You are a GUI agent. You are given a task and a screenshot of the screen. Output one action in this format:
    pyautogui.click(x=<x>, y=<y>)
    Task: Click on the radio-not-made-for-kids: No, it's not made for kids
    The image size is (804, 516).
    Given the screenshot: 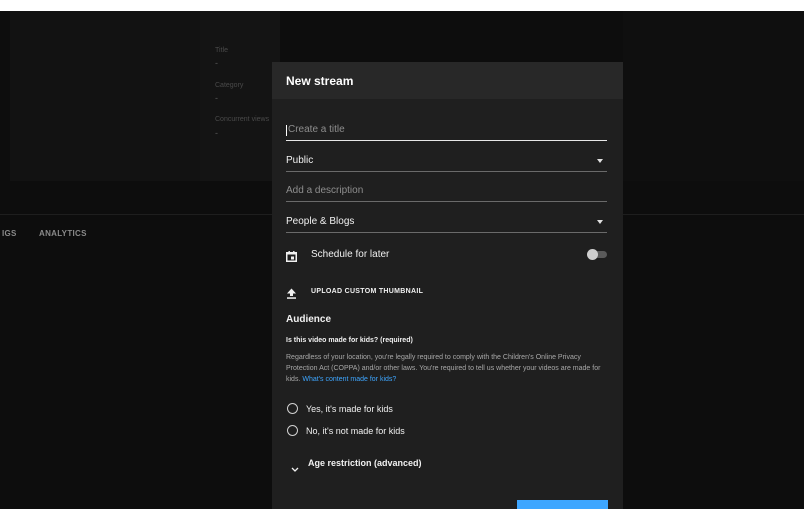 What is the action you would take?
    pyautogui.click(x=346, y=430)
    